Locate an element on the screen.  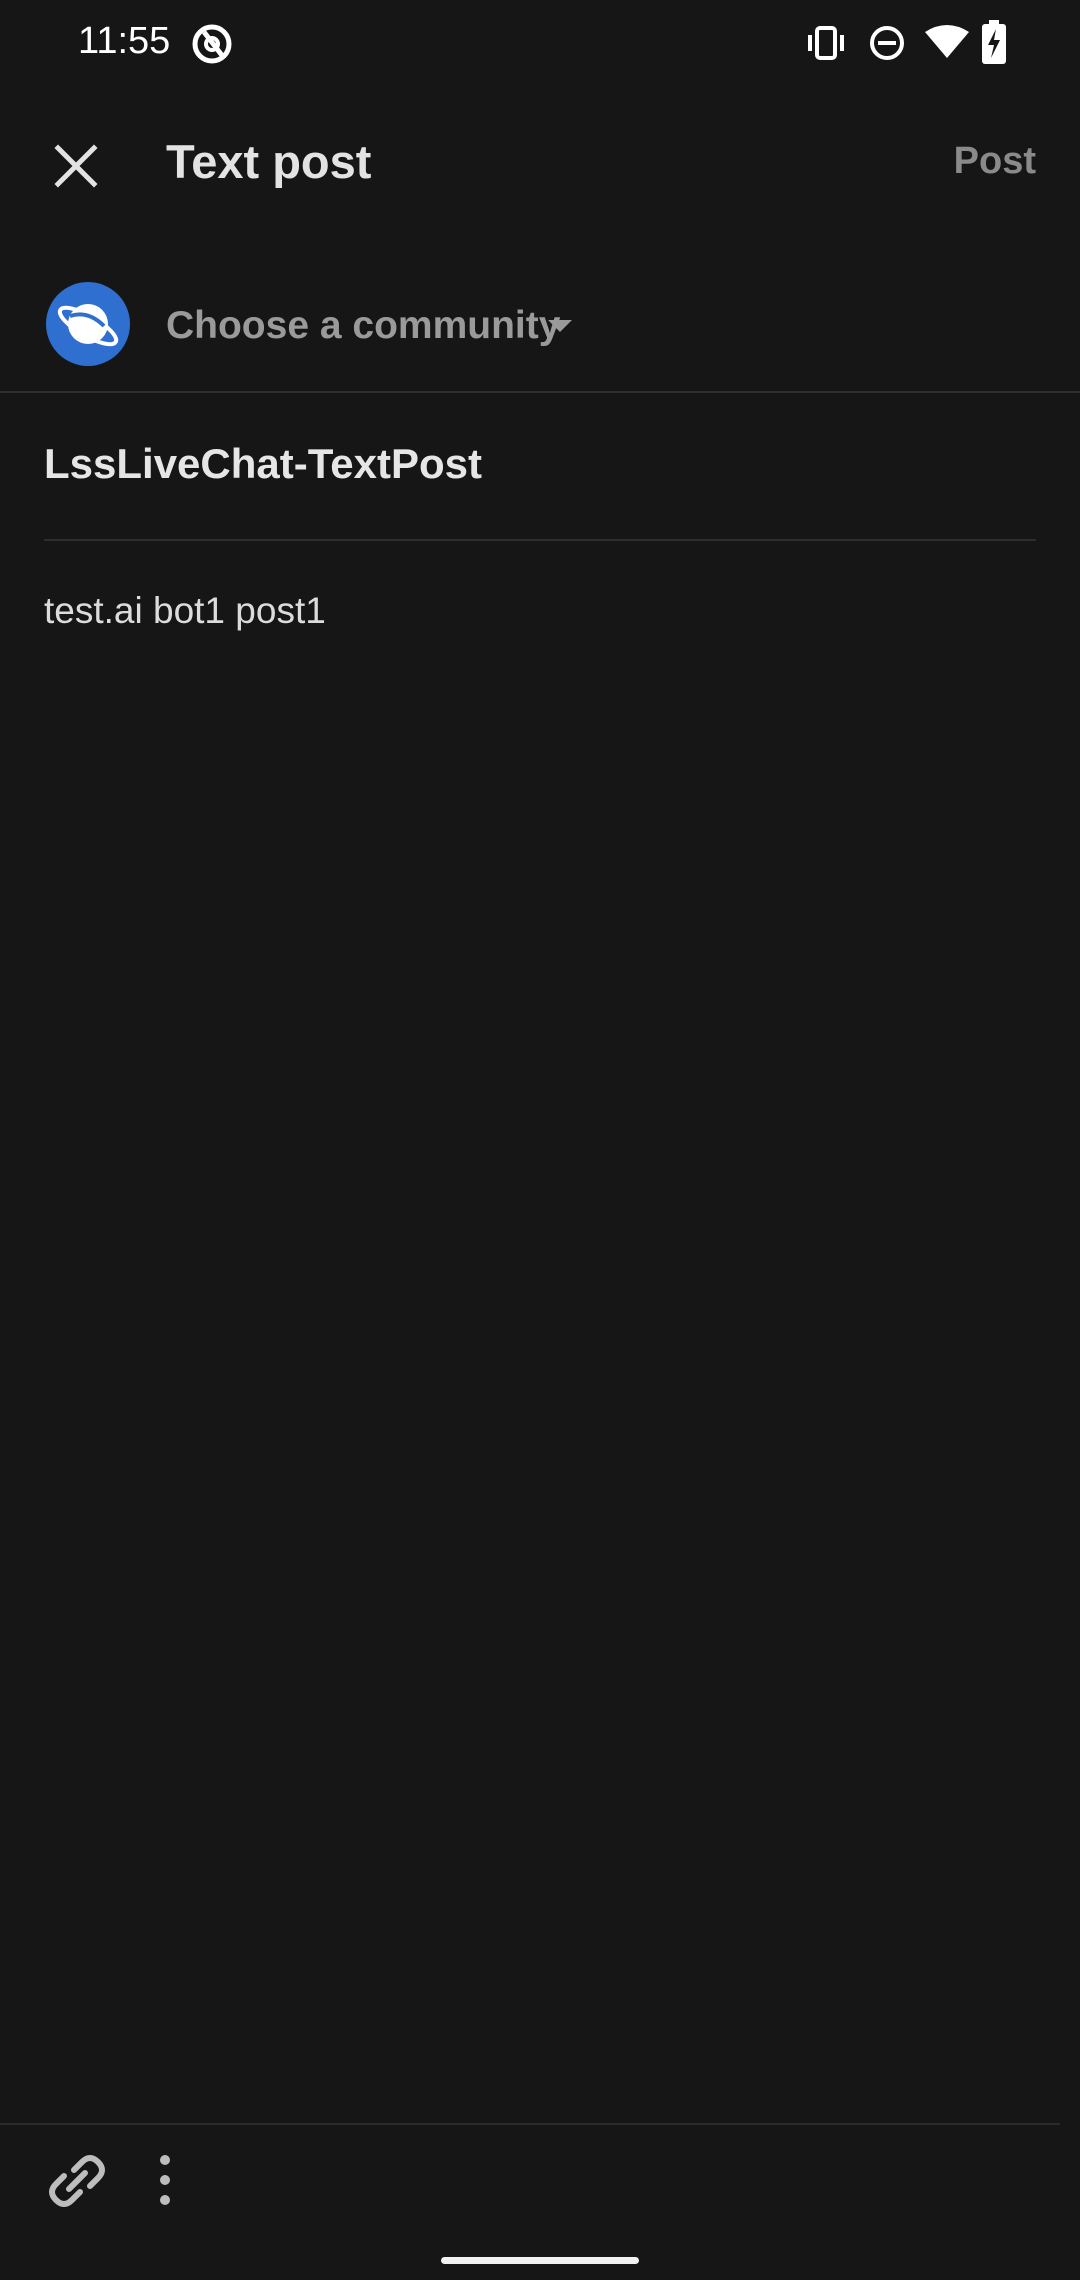
close-icon is located at coordinates (76, 166).